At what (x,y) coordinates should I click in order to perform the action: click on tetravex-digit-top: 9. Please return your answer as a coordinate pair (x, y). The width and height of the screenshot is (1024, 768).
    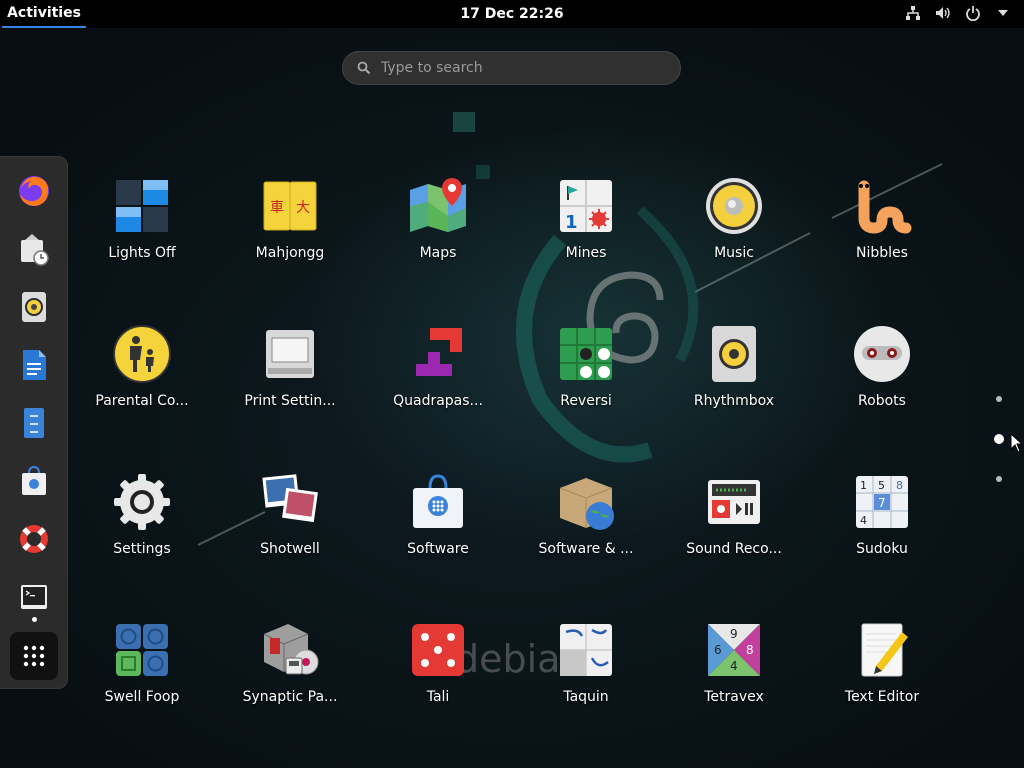
    Looking at the image, I should click on (734, 634).